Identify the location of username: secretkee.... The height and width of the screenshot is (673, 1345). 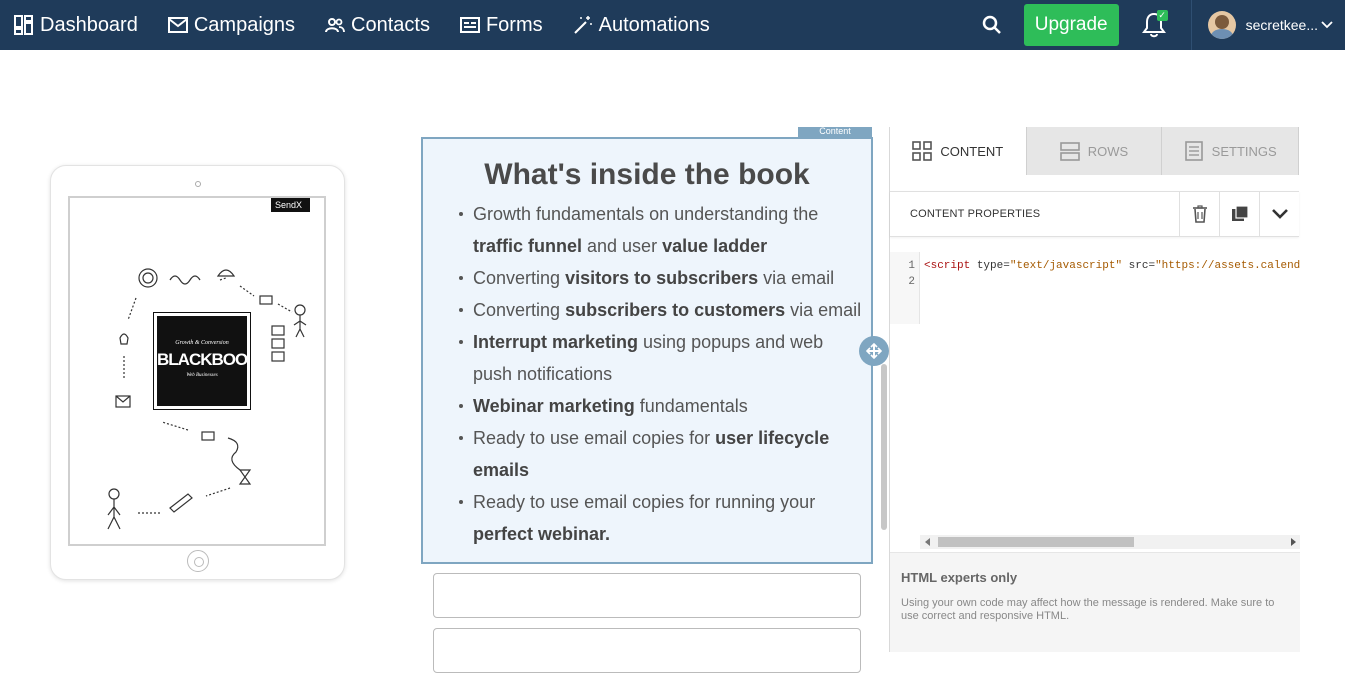
(1281, 25).